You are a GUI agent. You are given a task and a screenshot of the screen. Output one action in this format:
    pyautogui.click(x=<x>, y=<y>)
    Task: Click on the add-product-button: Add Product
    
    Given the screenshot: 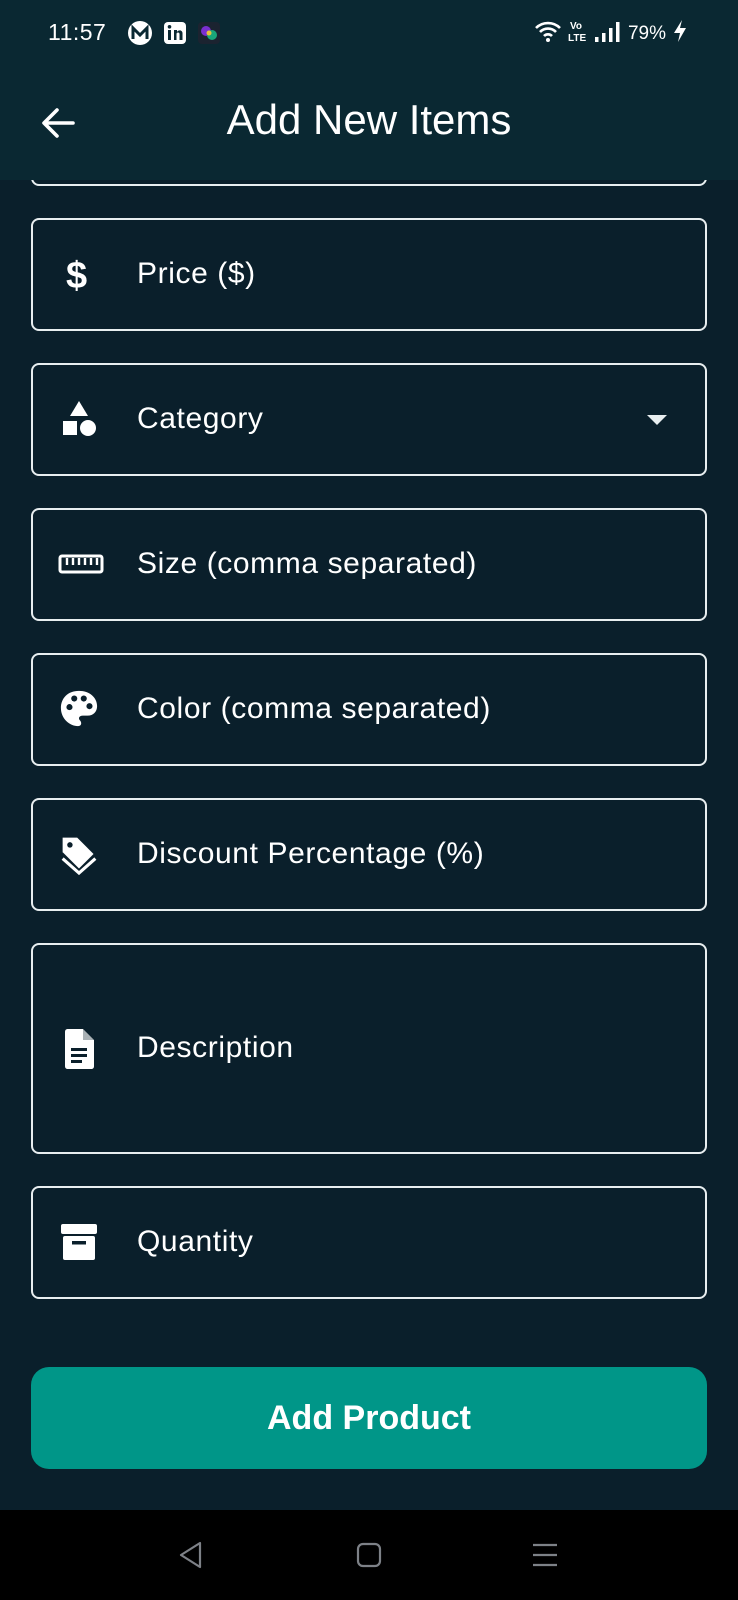 What is the action you would take?
    pyautogui.click(x=369, y=1418)
    